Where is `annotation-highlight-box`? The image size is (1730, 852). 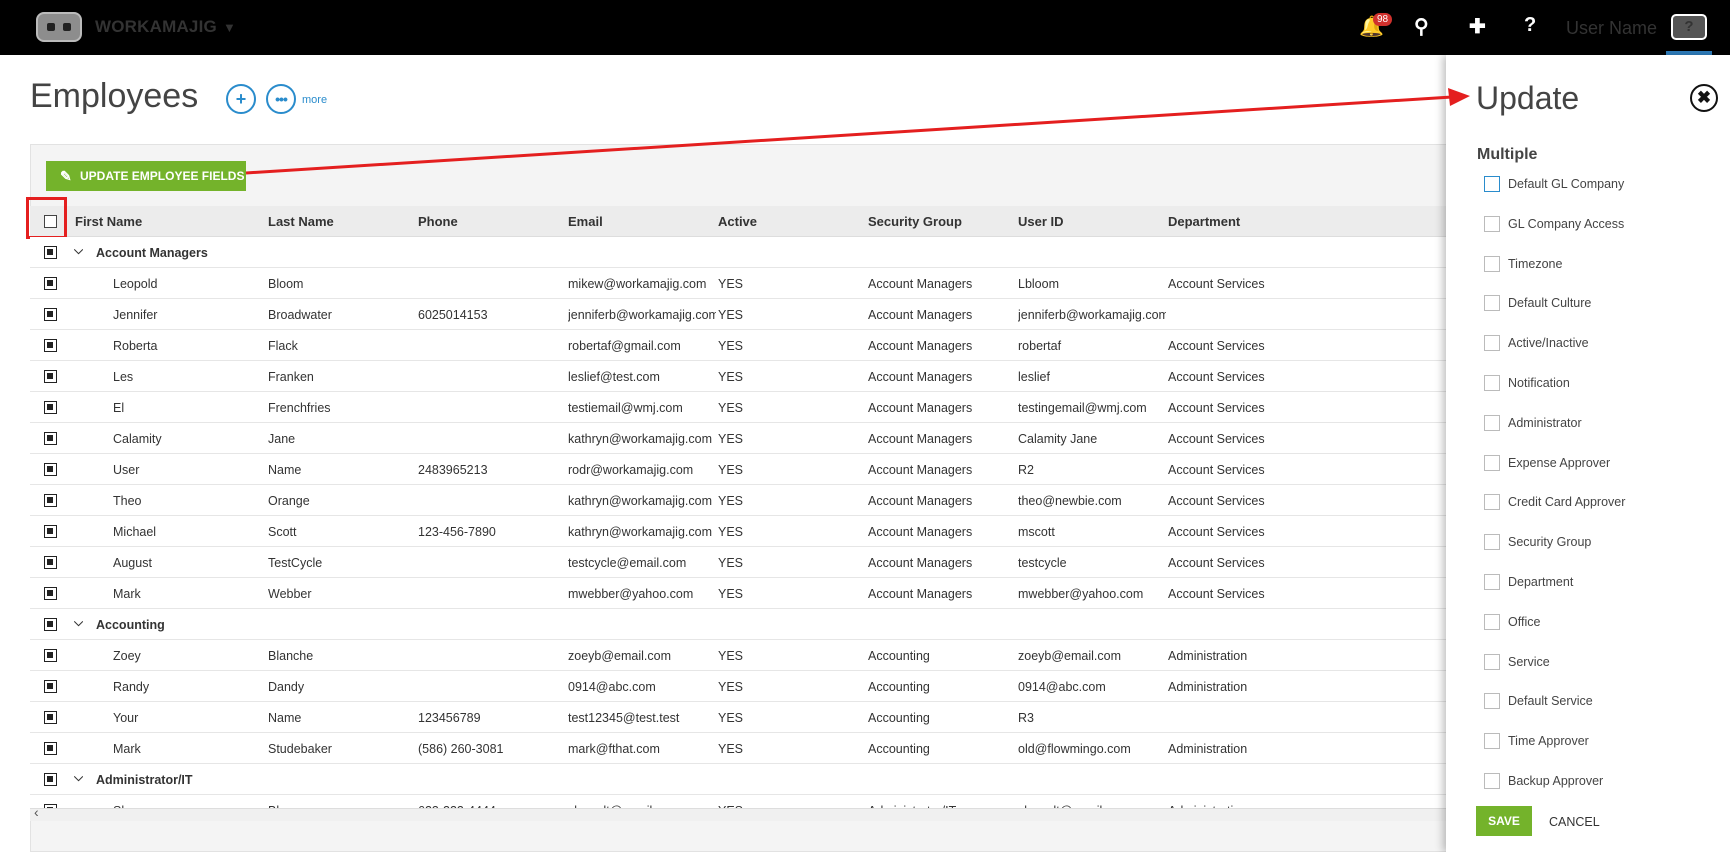
annotation-highlight-box is located at coordinates (46, 218).